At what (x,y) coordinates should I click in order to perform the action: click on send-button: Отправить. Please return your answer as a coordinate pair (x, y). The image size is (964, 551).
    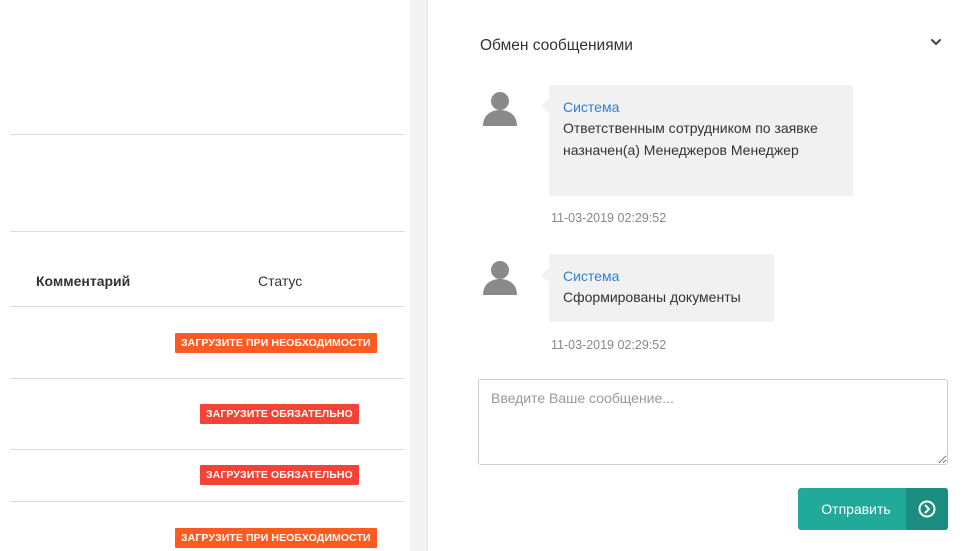
    Looking at the image, I should click on (873, 509).